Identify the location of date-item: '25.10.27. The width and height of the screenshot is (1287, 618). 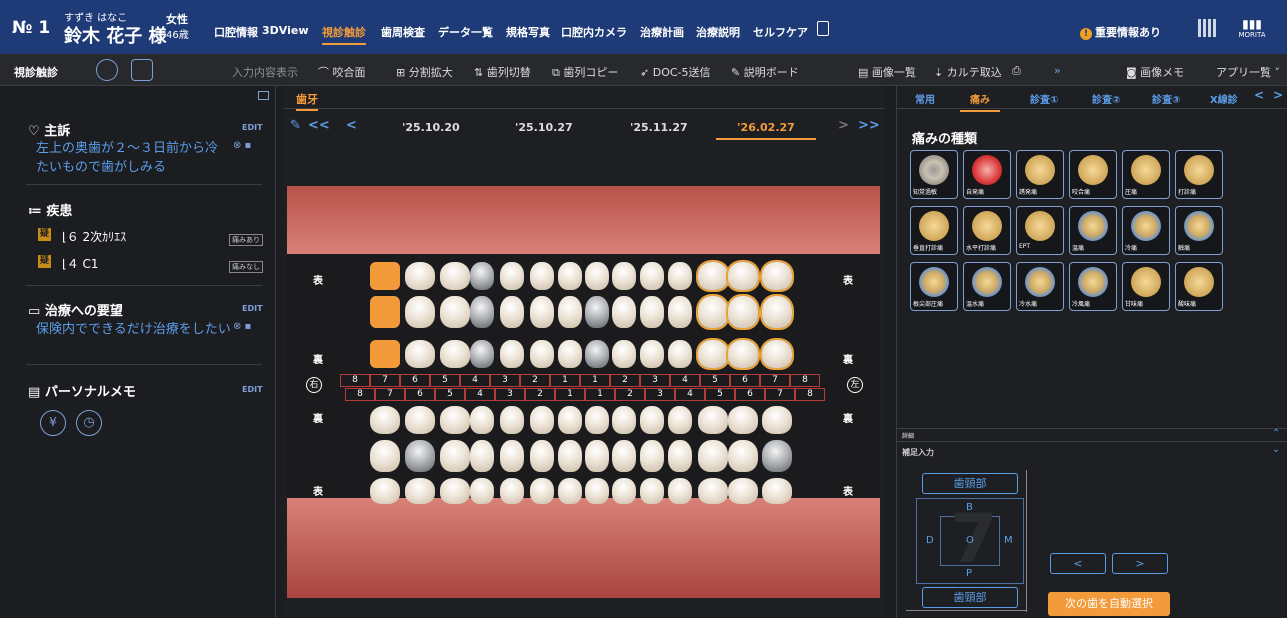
(544, 127).